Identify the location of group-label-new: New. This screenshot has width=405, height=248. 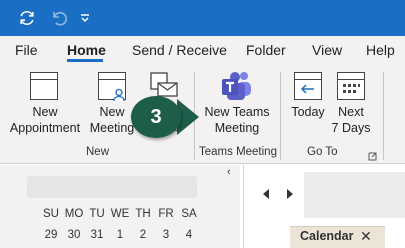
(98, 152).